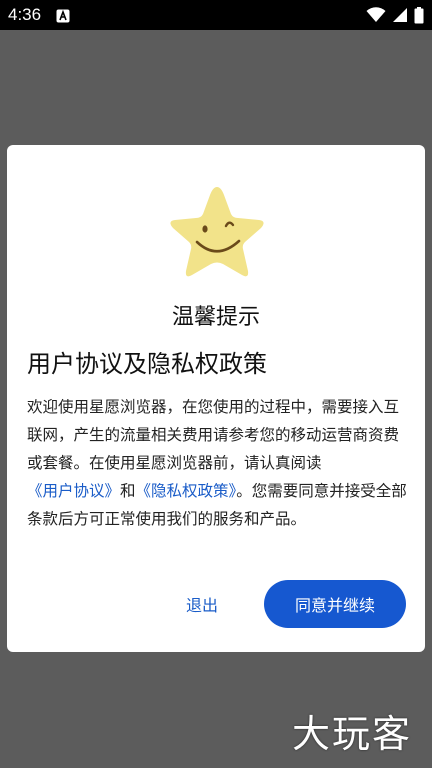 The height and width of the screenshot is (768, 432). Describe the element at coordinates (400, 15) in the screenshot. I see `signal-icon` at that location.